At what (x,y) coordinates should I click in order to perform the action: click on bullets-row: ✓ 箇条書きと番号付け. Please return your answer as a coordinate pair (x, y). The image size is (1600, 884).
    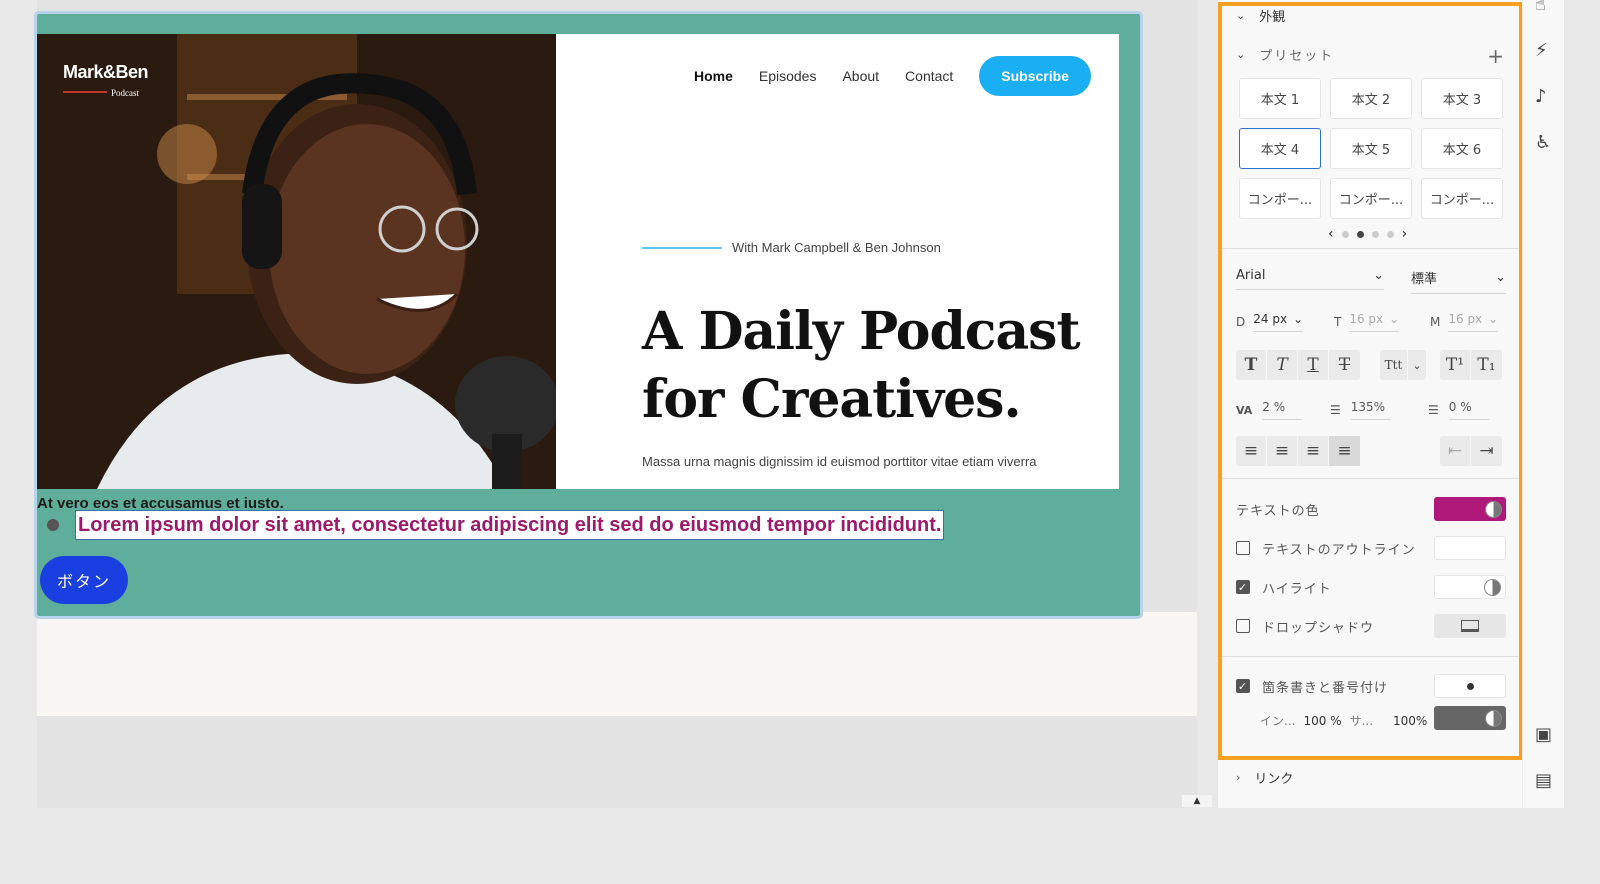
    Looking at the image, I should click on (1371, 686).